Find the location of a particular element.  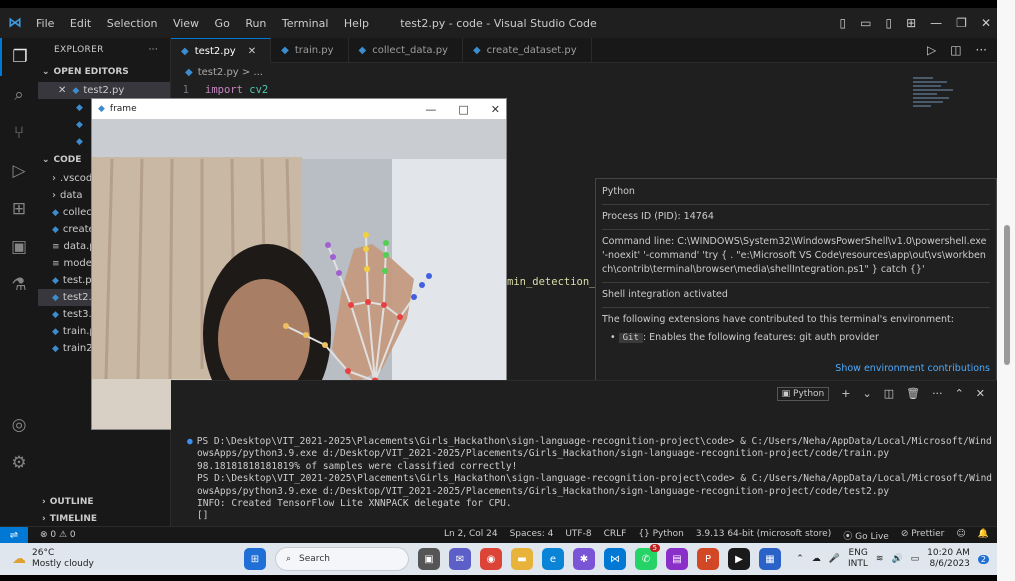

show-env-contributions-link: Show environment contributions is located at coordinates (912, 369).